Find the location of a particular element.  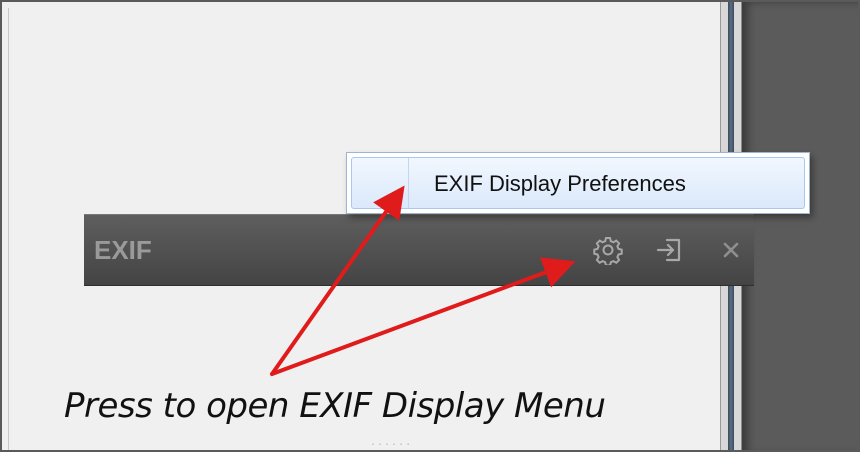

menu-item-exif-display-preferences: EXIF Display Preferences is located at coordinates (578, 183).